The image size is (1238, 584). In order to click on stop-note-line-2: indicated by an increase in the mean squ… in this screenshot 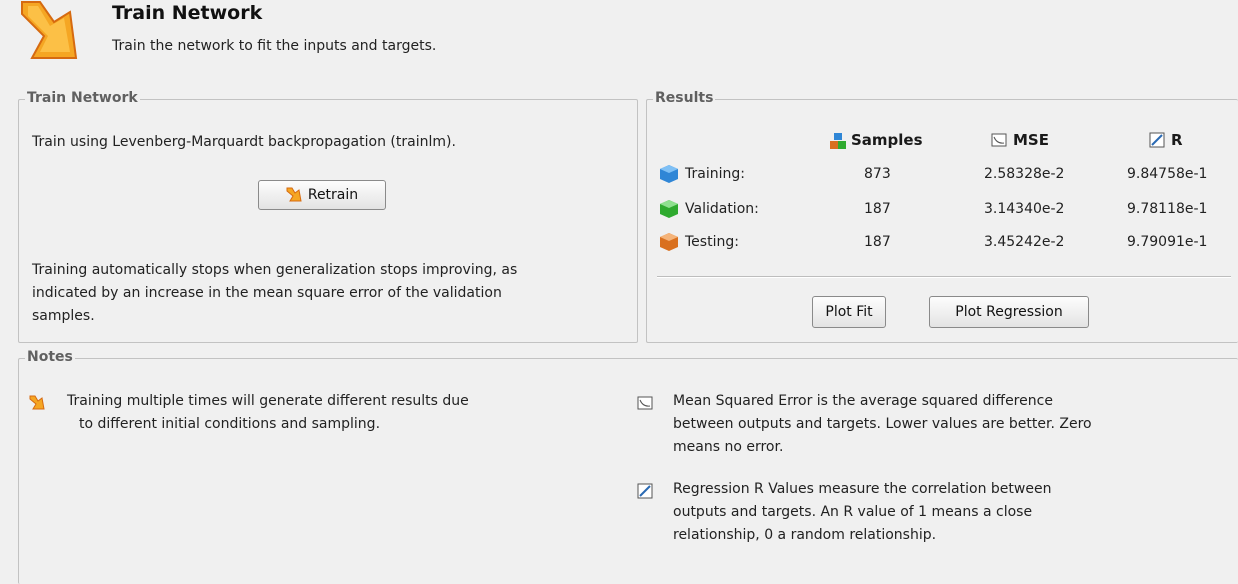, I will do `click(267, 293)`.